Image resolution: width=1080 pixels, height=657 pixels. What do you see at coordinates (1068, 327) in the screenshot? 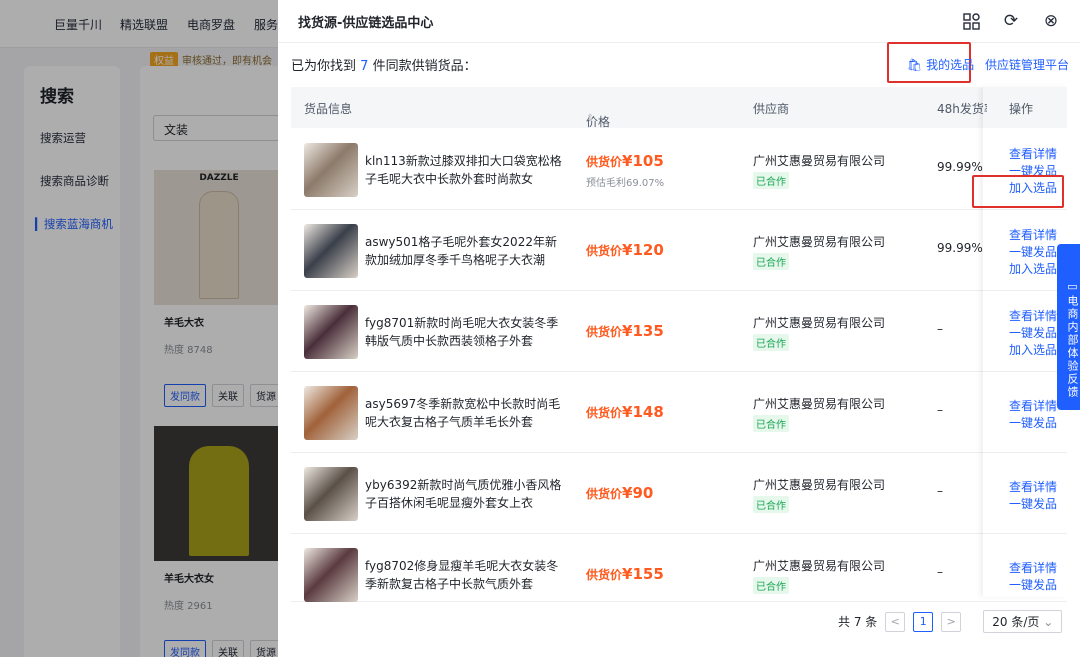
I see `feedback-tab: ▭电商内部体验反馈` at bounding box center [1068, 327].